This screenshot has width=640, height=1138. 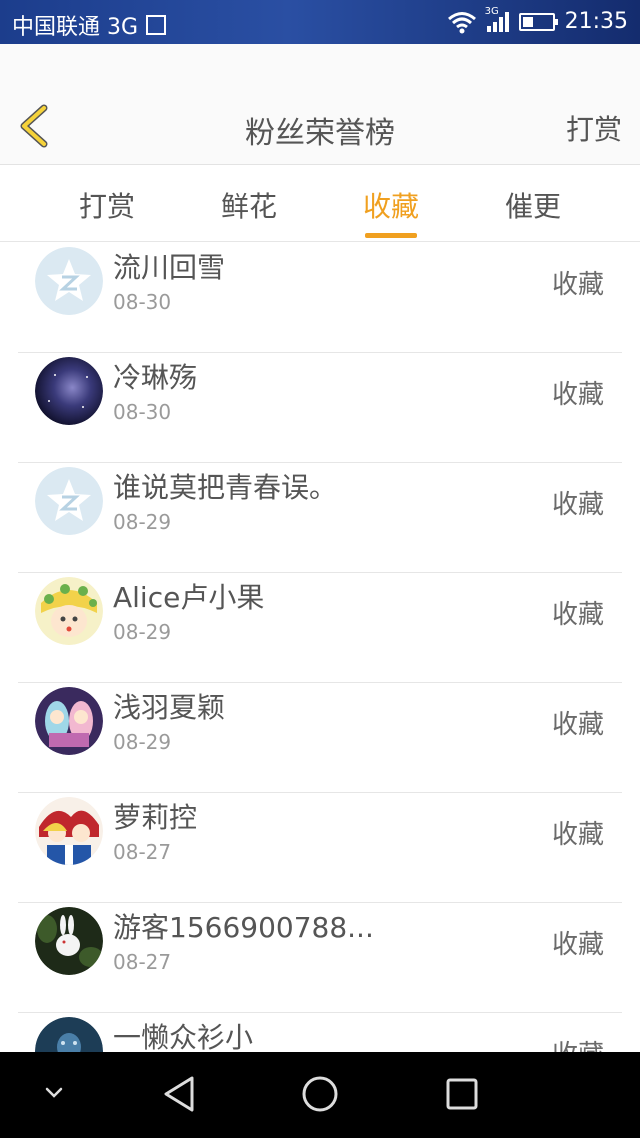 I want to click on recents-square-icon, so click(x=462, y=1094).